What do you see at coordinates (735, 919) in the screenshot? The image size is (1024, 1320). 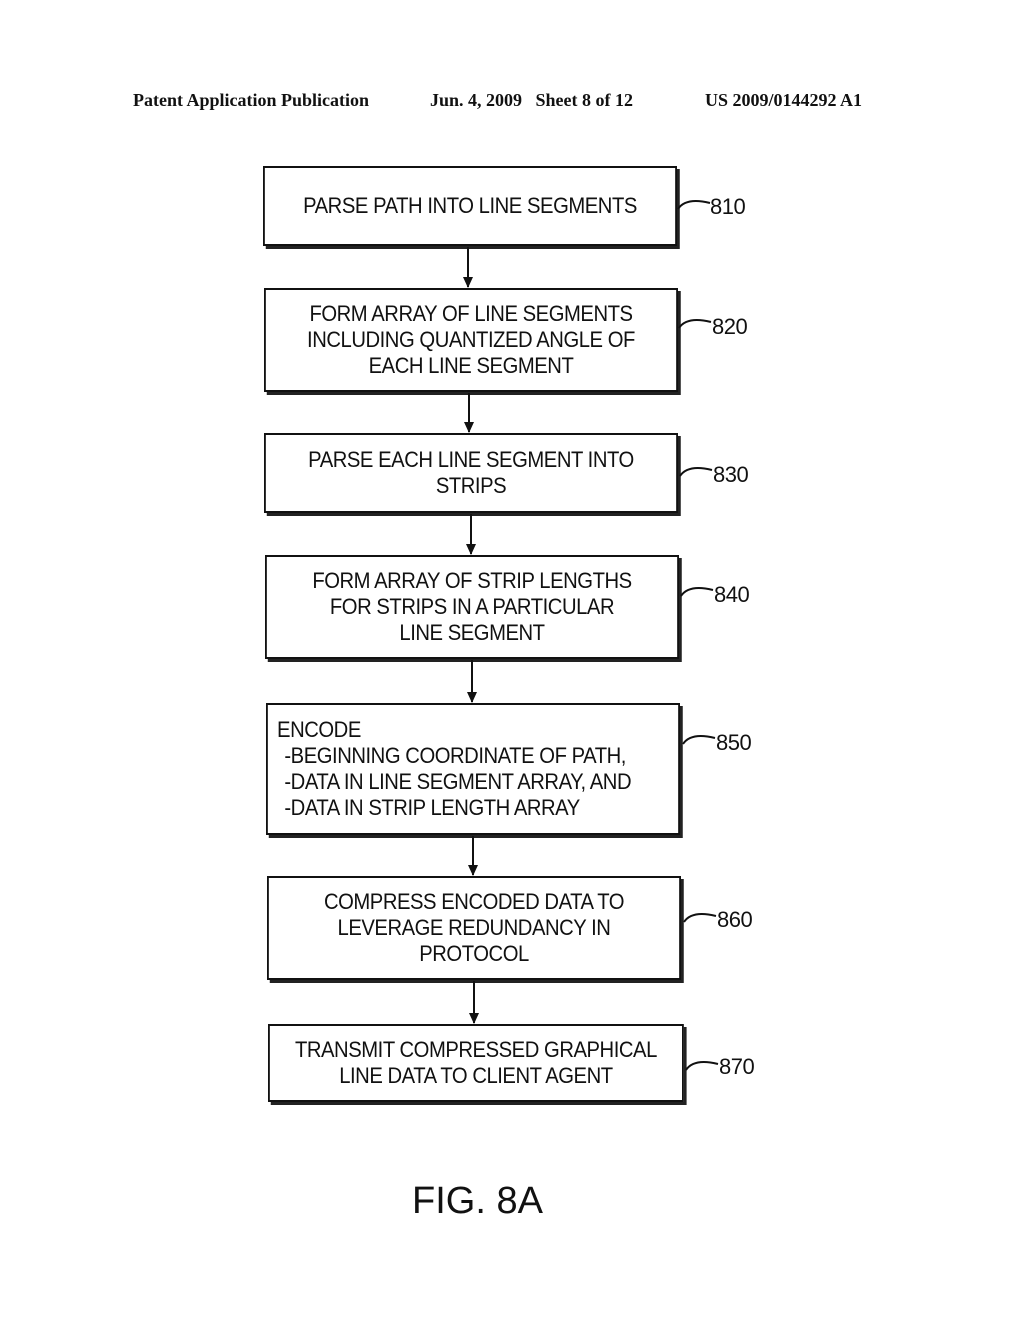 I see `ref-860: 860` at bounding box center [735, 919].